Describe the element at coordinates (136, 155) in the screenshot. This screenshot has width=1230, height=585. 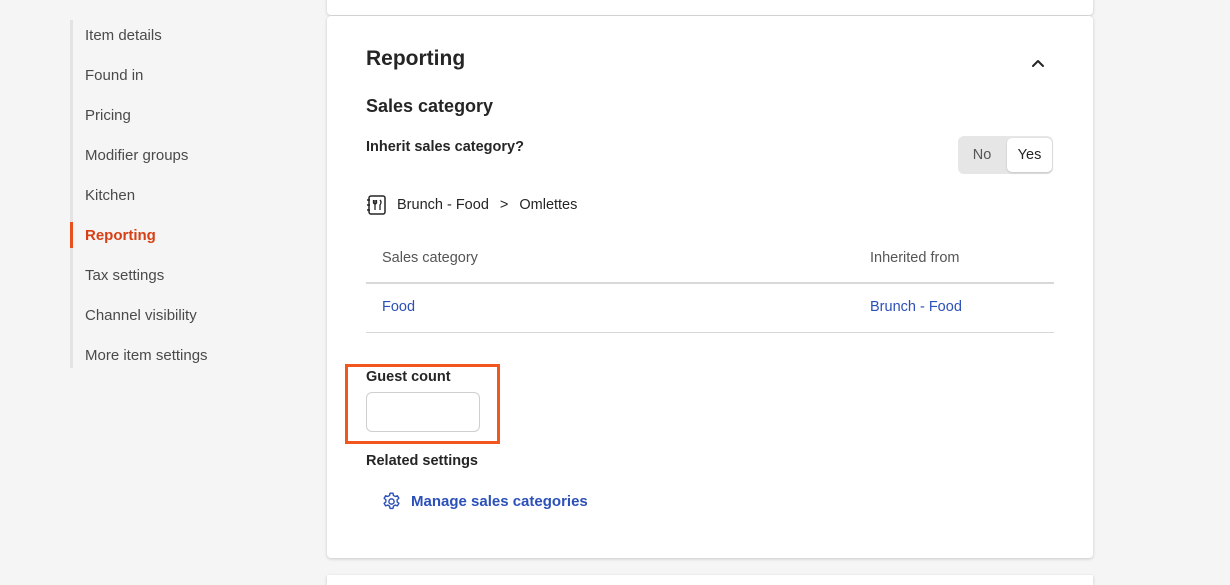
I see `nav-item-modifier-groups: Modifier groups` at that location.